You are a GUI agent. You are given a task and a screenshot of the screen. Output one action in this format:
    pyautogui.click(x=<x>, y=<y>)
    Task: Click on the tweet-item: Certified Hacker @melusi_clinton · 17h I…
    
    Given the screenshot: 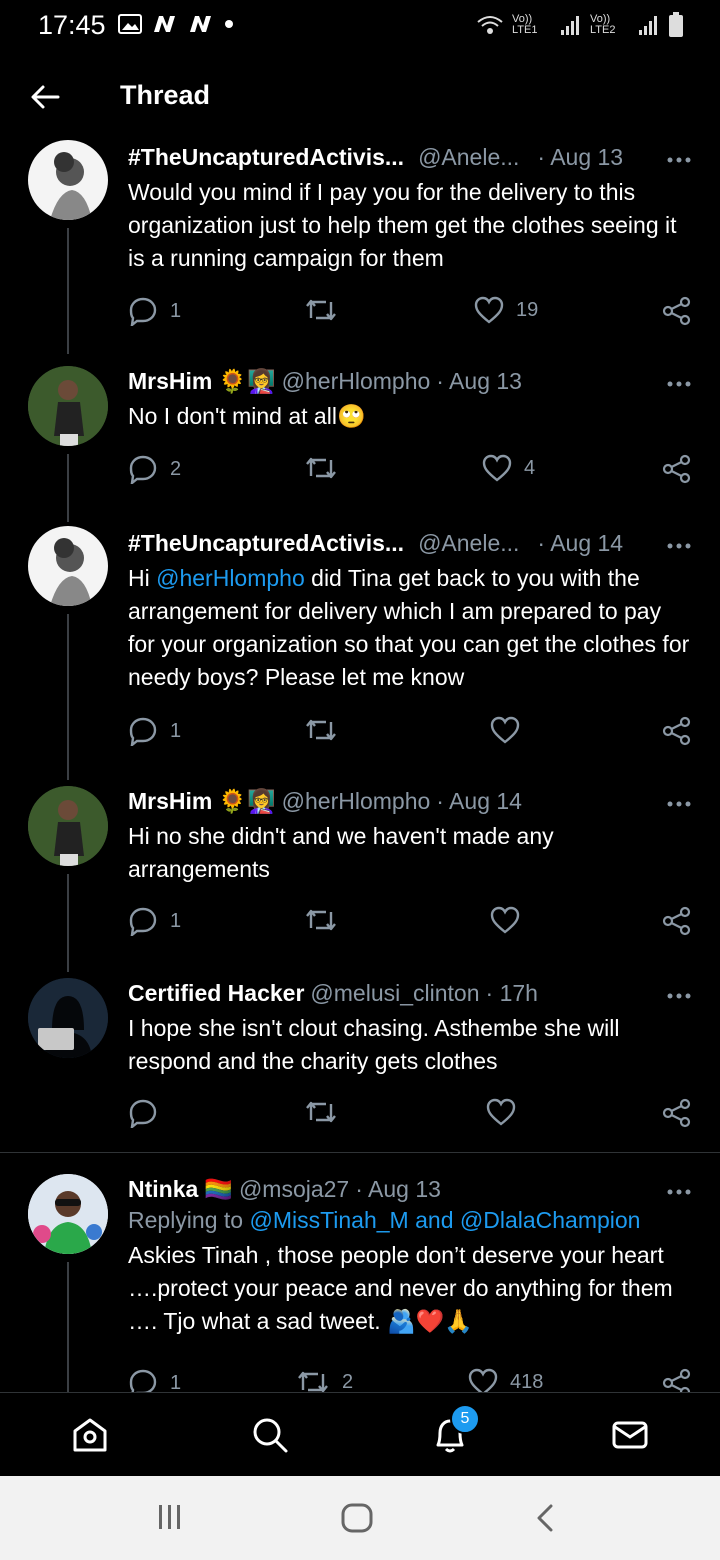 What is the action you would take?
    pyautogui.click(x=360, y=1062)
    